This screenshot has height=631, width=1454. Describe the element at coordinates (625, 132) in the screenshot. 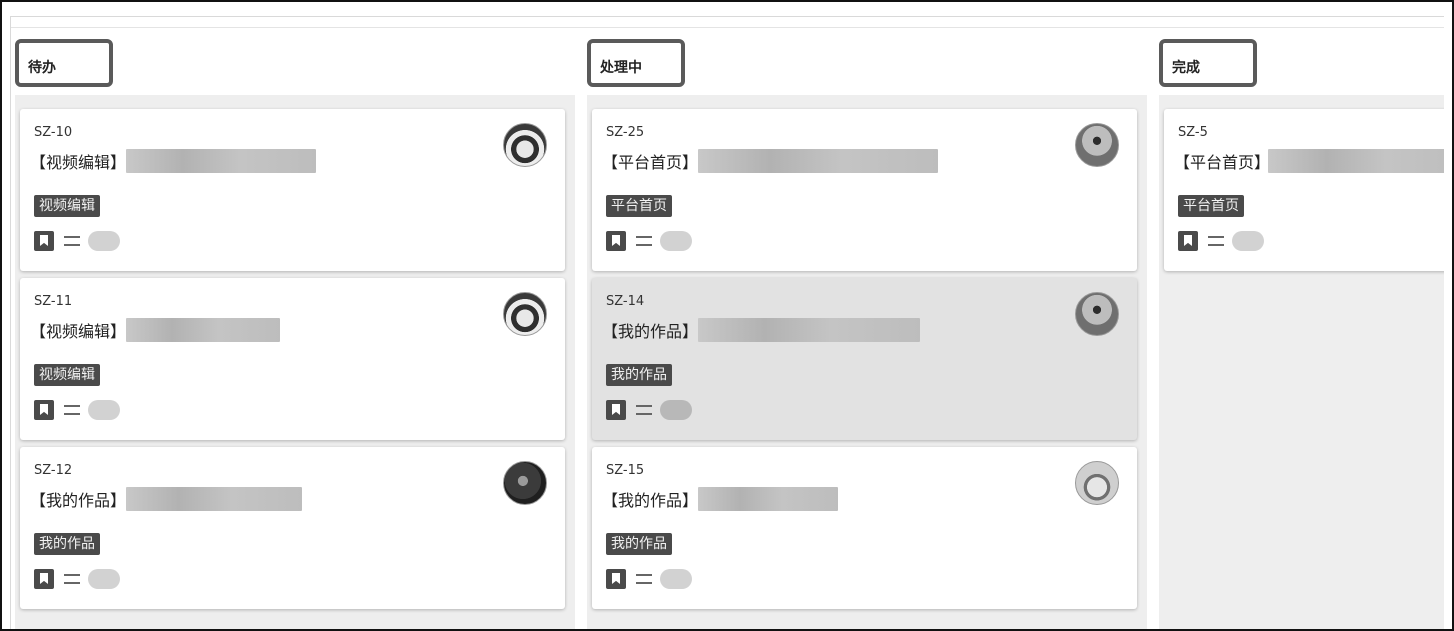

I see `task-id: SZ-25` at that location.